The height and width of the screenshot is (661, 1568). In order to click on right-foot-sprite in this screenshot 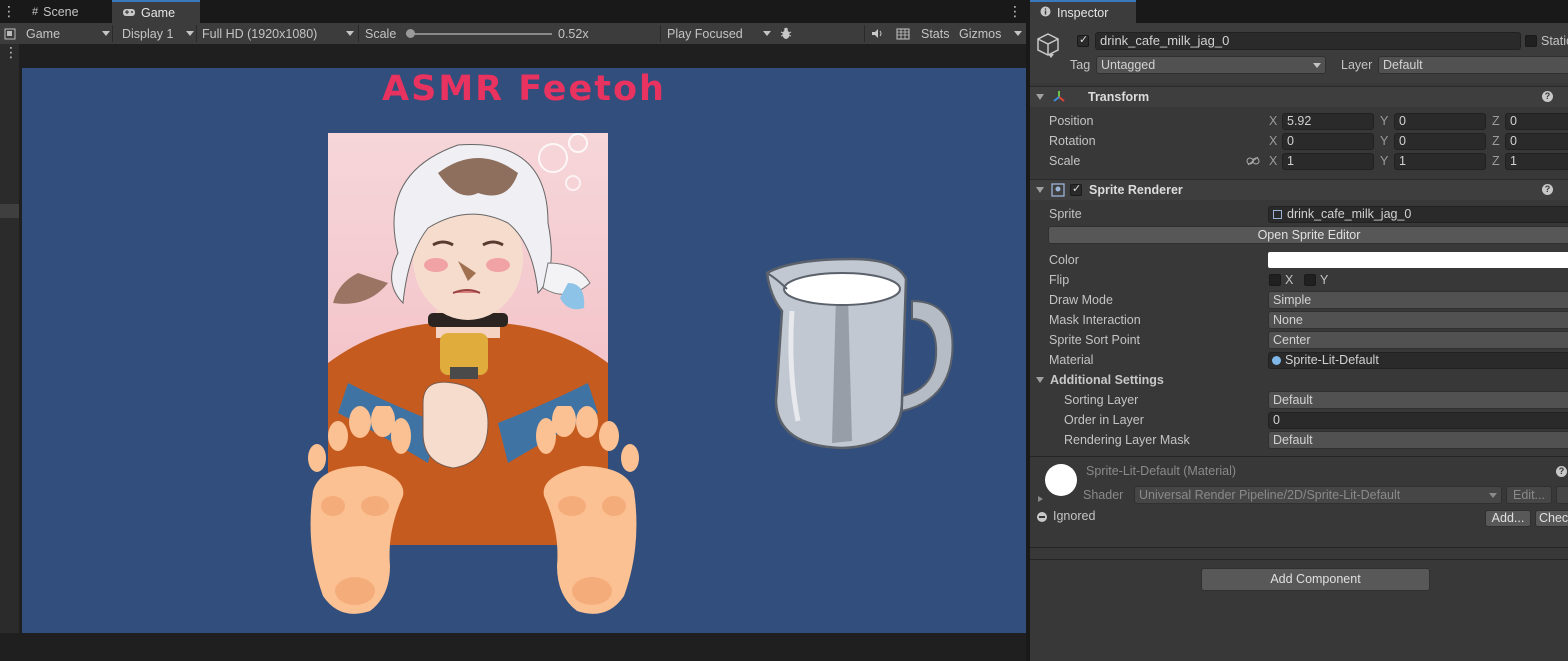, I will do `click(587, 510)`.